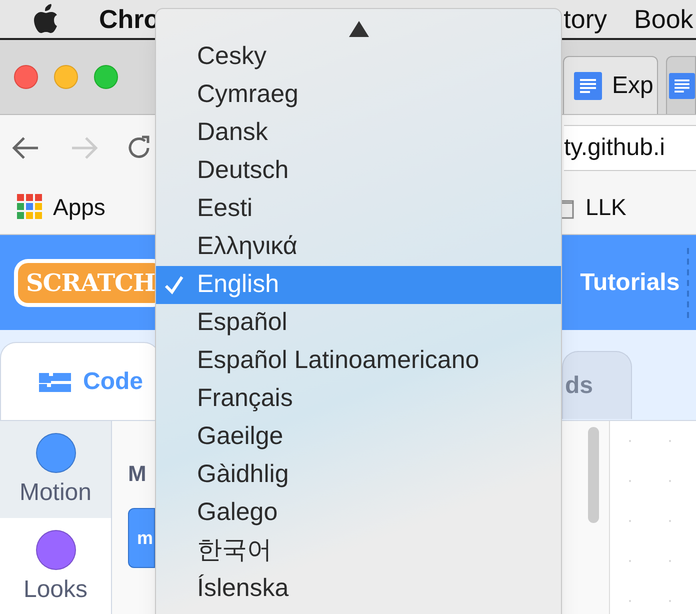  What do you see at coordinates (138, 474) in the screenshot?
I see `palette-heading: M` at bounding box center [138, 474].